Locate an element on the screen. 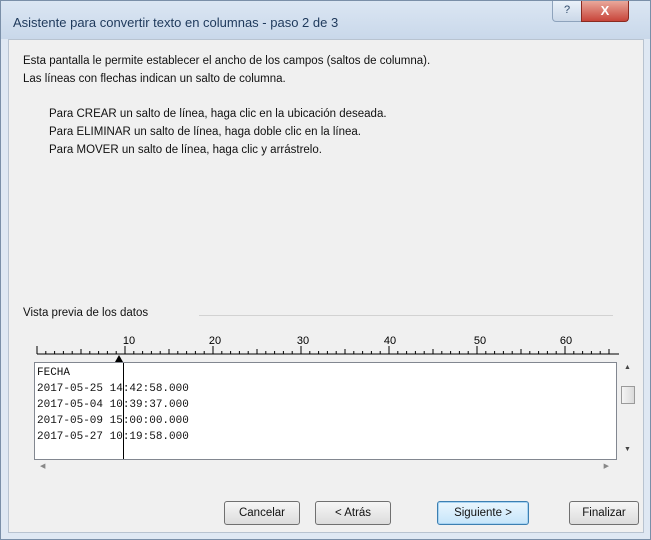 This screenshot has width=651, height=540. column-break-arrow-icon is located at coordinates (119, 358).